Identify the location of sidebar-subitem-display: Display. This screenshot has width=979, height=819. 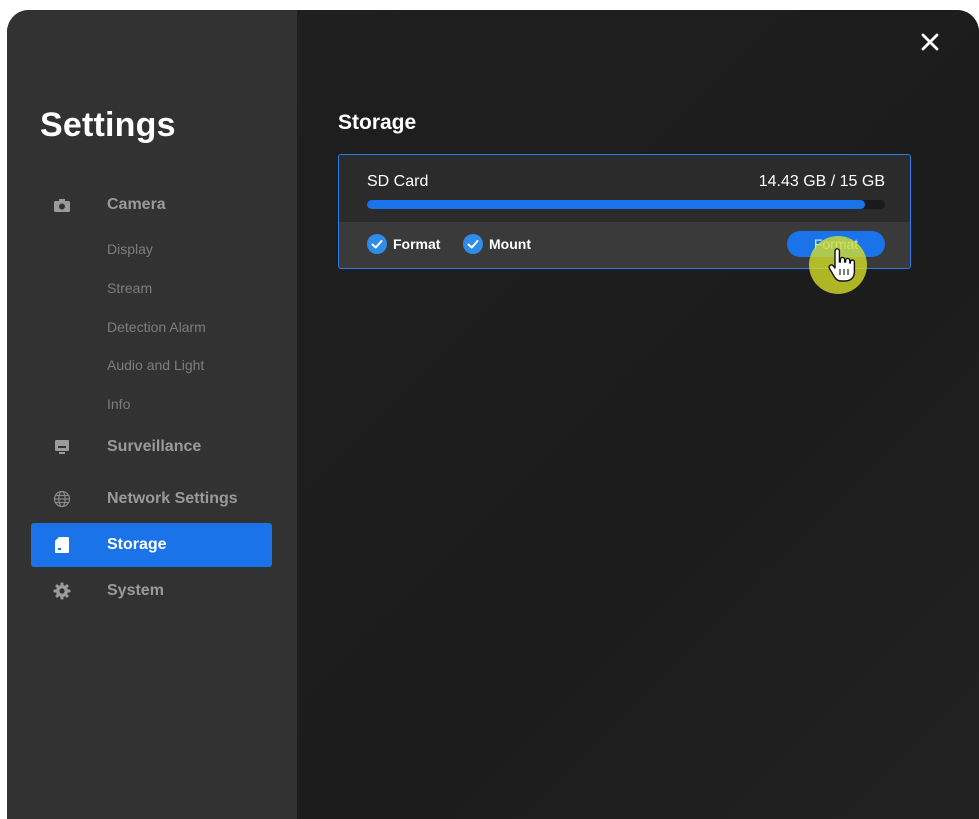
(130, 249).